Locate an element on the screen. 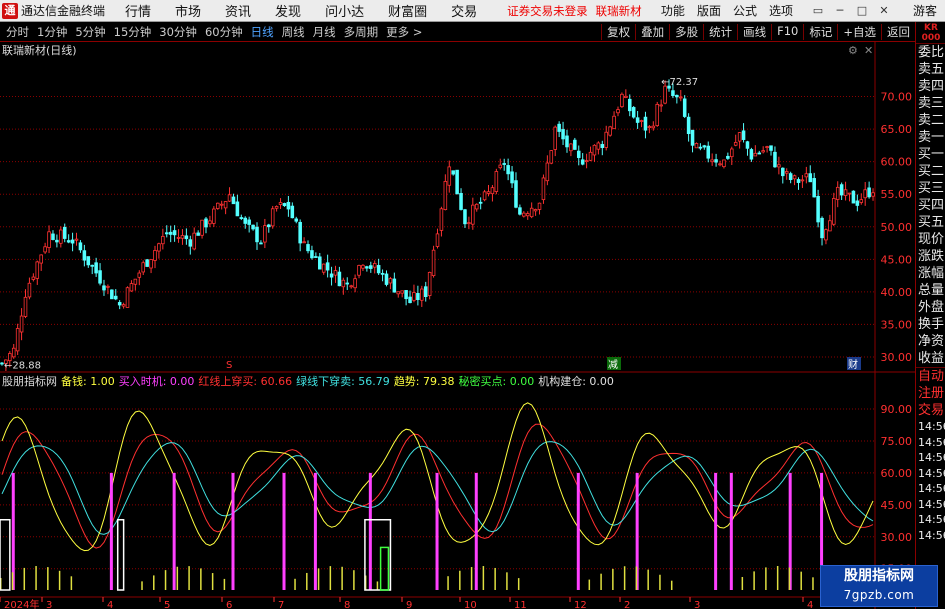  watermark-title: 股朋指标网 is located at coordinates (879, 576).